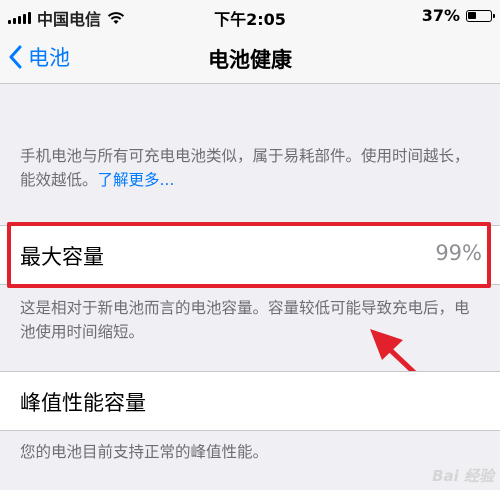 Image resolution: width=500 pixels, height=490 pixels. What do you see at coordinates (83, 403) in the screenshot?
I see `peak-performance-label: 峰值性能容量` at bounding box center [83, 403].